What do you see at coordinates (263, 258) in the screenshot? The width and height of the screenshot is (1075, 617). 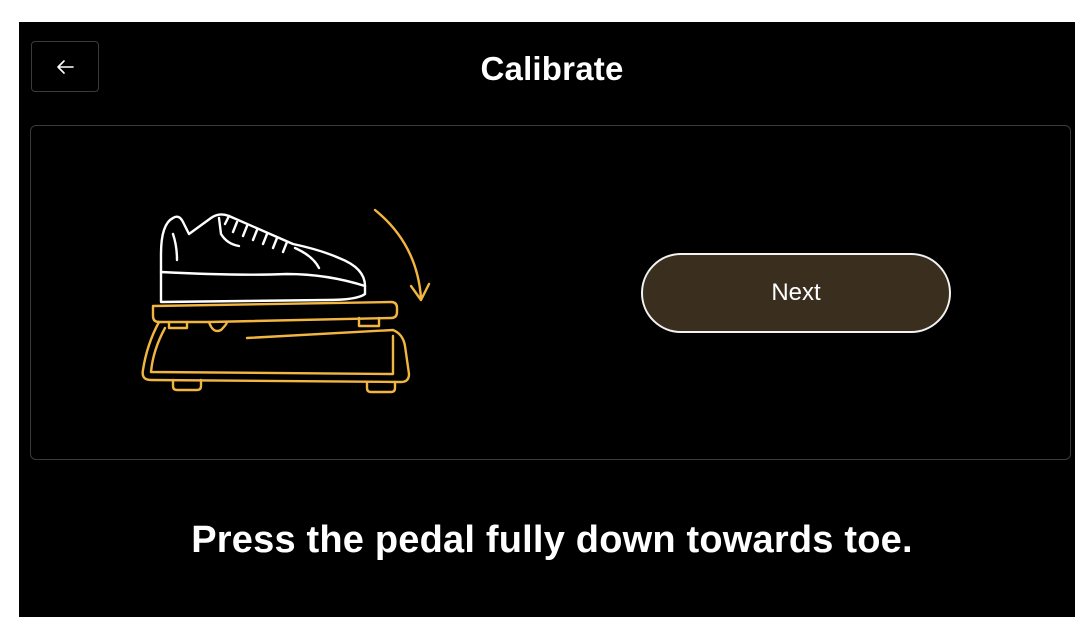 I see `shoe-icon` at bounding box center [263, 258].